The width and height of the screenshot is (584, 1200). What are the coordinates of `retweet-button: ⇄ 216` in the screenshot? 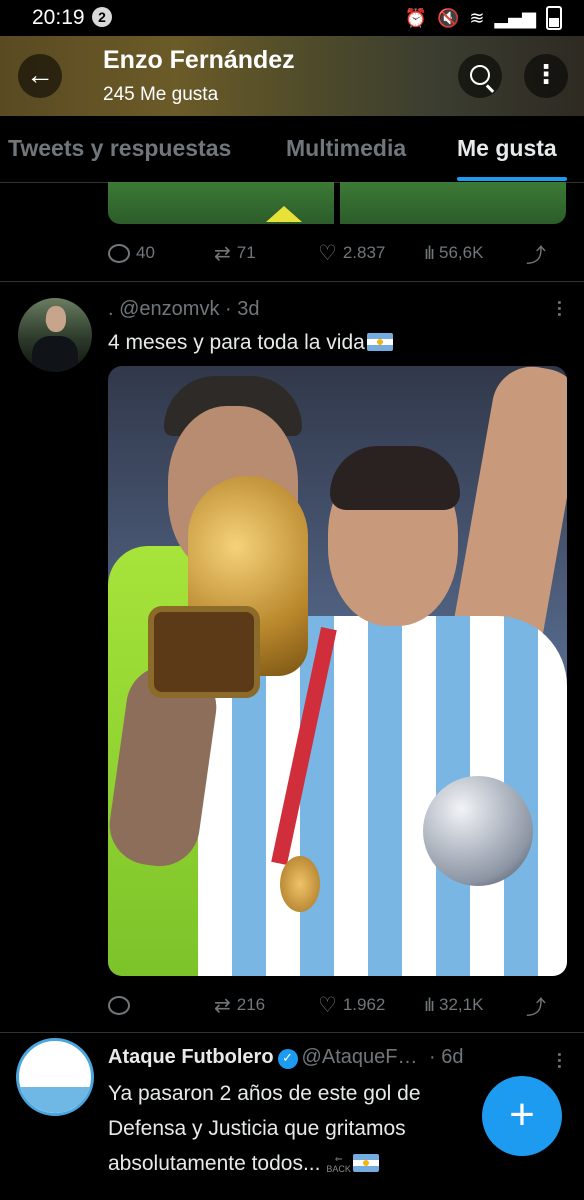 It's located at (239, 1005).